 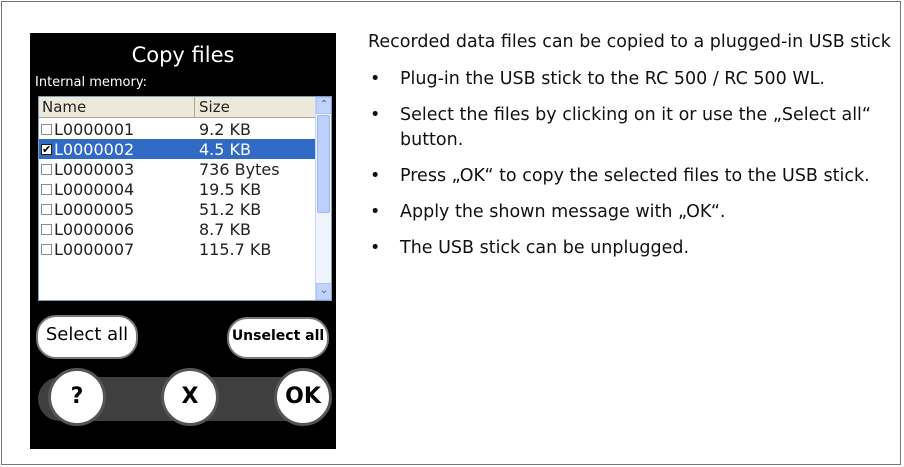 I want to click on step-text: Apply the shown message with „OK“., so click(x=563, y=212).